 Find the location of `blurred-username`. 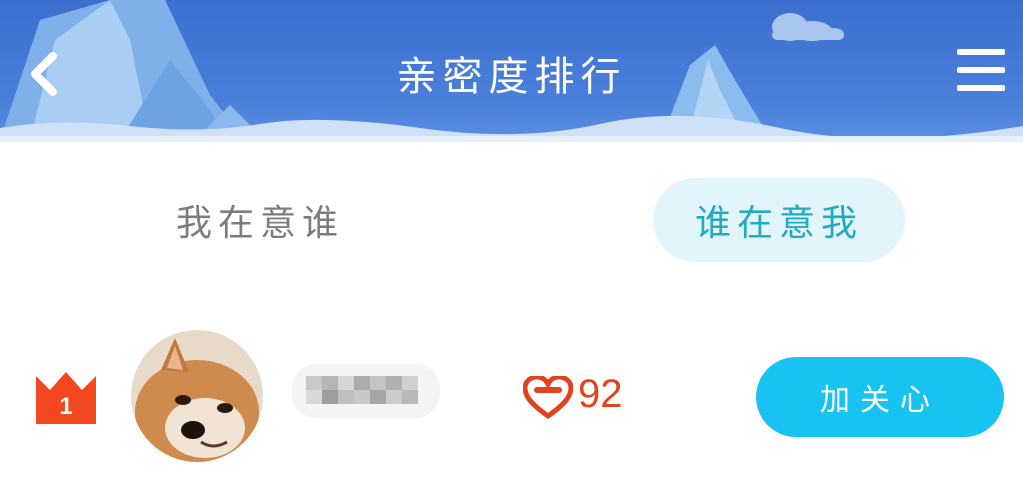

blurred-username is located at coordinates (366, 391).